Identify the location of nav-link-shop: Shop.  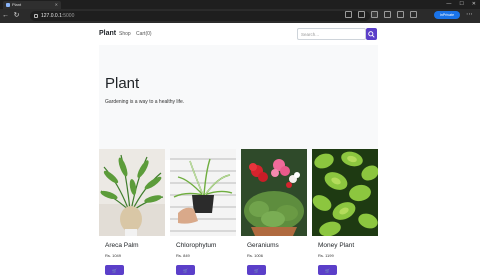
(125, 34).